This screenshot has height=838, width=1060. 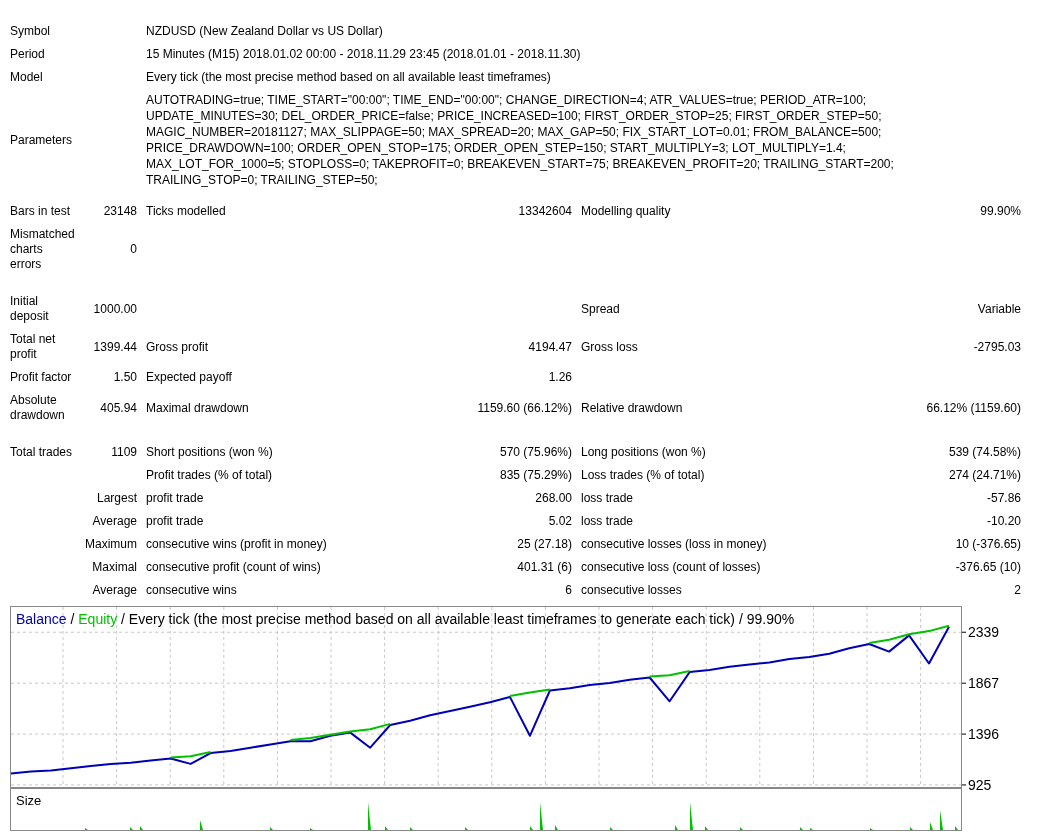 I want to click on stat-value: -376.65 (10), so click(x=988, y=567).